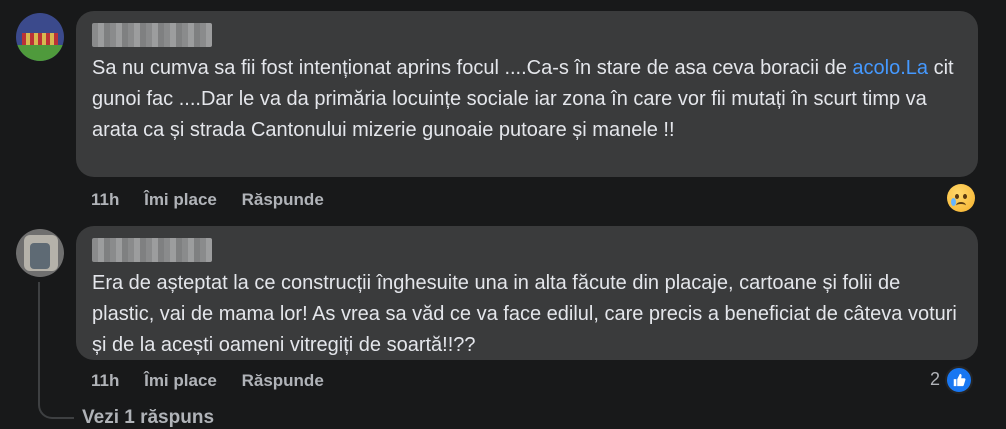  I want to click on like-icon, so click(959, 380).